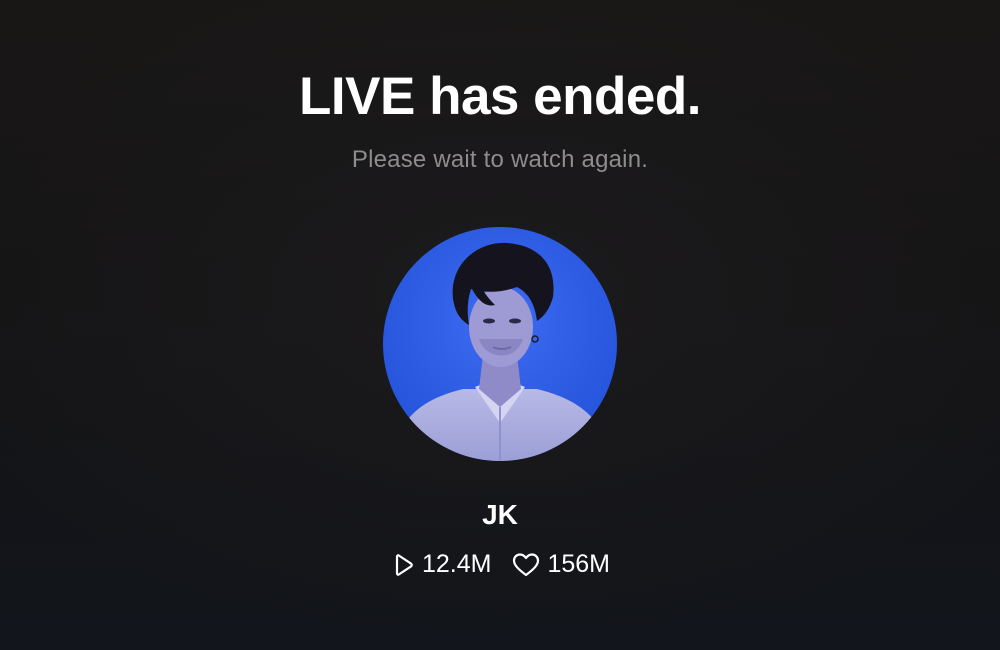 This screenshot has width=1000, height=650. What do you see at coordinates (526, 564) in the screenshot?
I see `heart-icon` at bounding box center [526, 564].